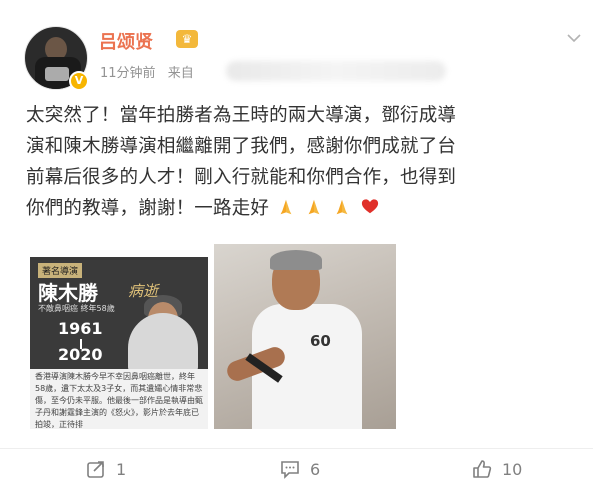 The height and width of the screenshot is (495, 593). Describe the element at coordinates (57, 74) in the screenshot. I see `avatar-shirt-print` at that location.